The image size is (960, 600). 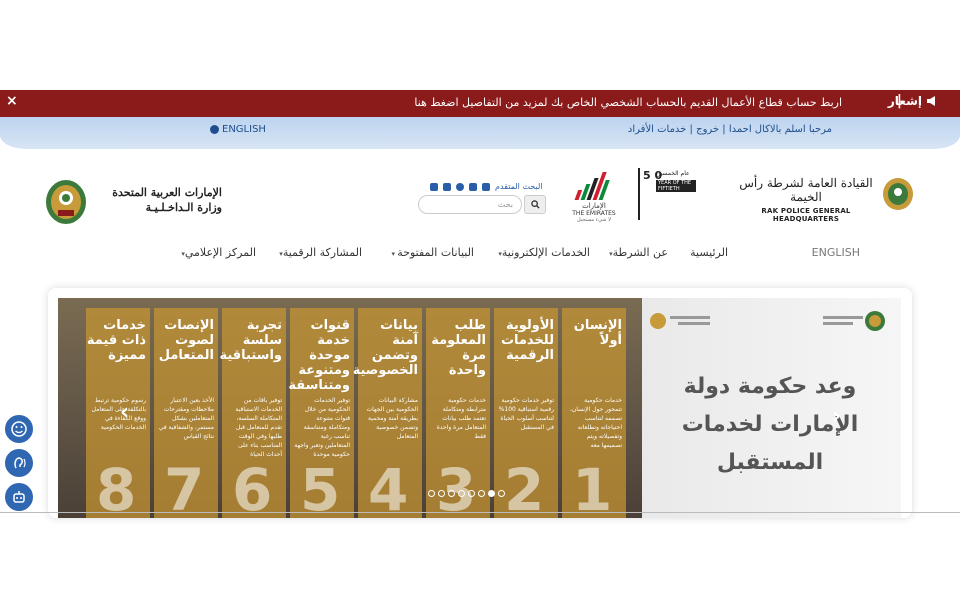 I want to click on the-emirates-logo: الإمارات THE EMIRATES لا شيء مستحيل, so click(x=594, y=200).